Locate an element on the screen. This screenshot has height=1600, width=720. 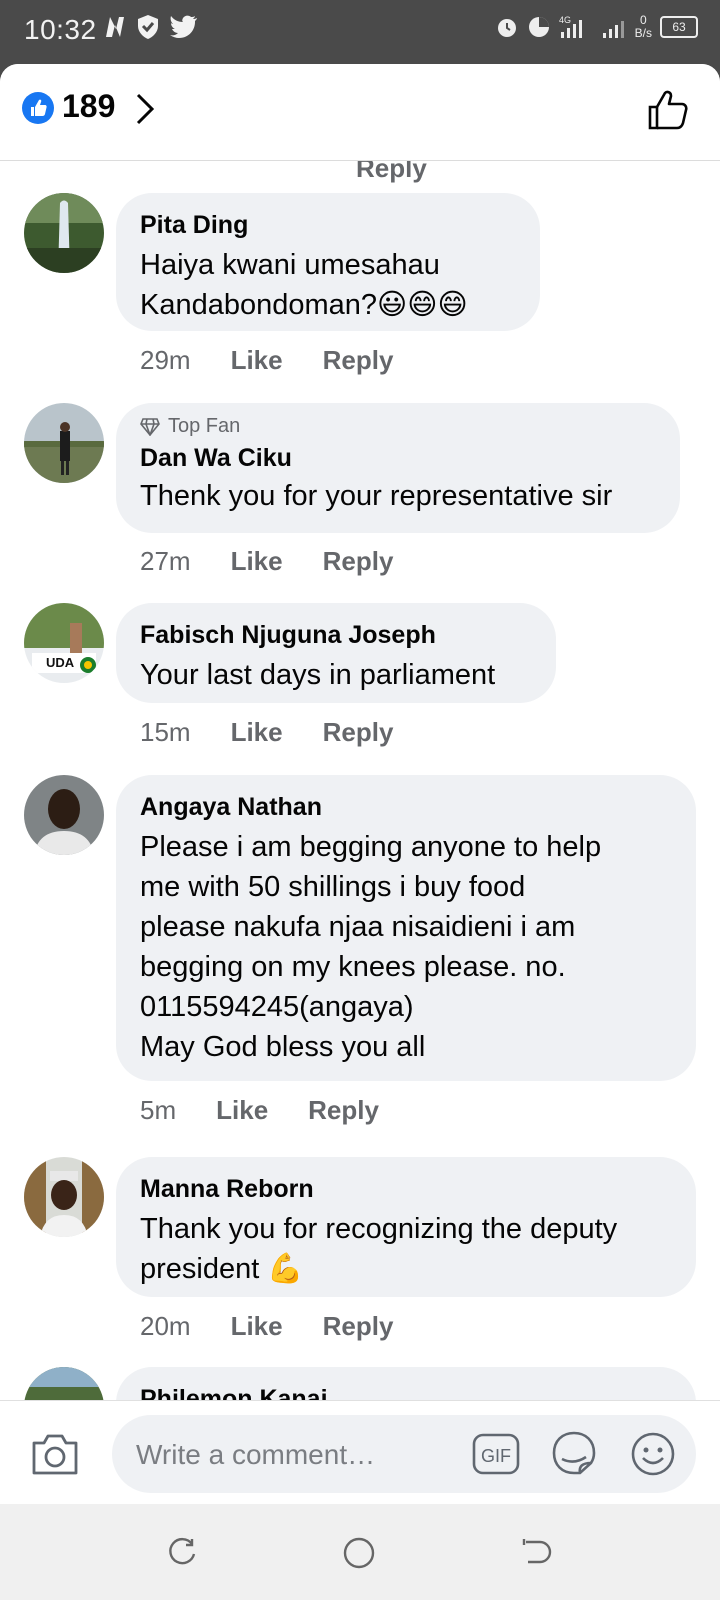
signal-icon is located at coordinates (613, 29).